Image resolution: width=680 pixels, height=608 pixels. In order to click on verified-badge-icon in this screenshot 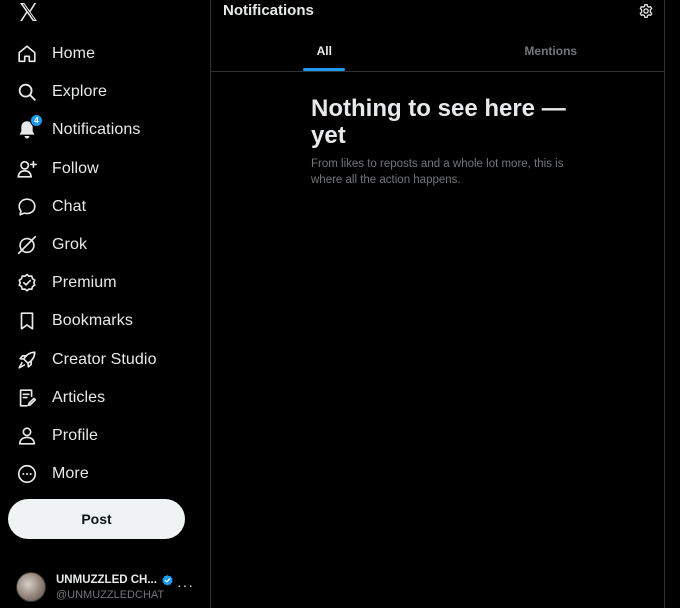, I will do `click(167, 580)`.